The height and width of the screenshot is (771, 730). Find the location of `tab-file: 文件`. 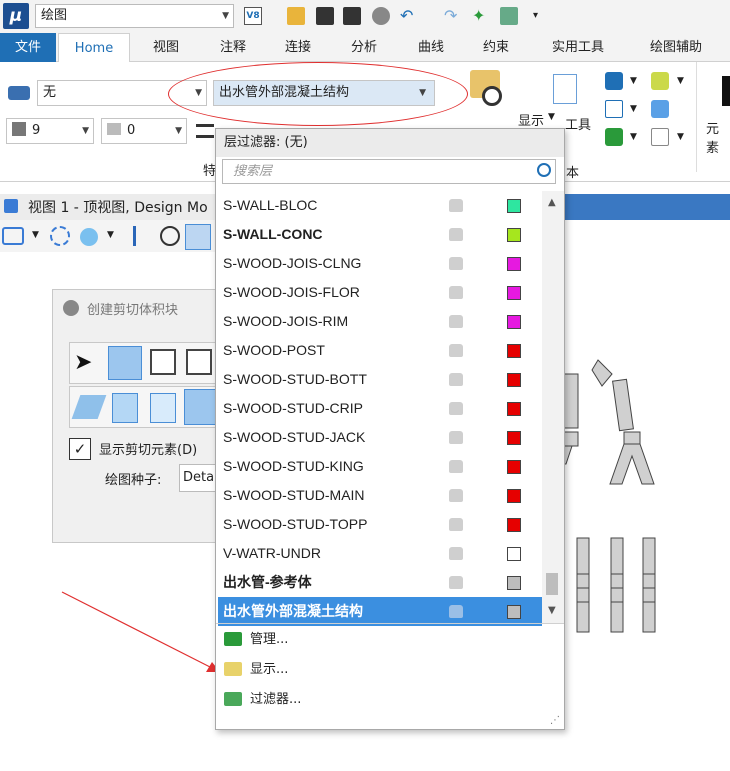

tab-file: 文件 is located at coordinates (28, 47).